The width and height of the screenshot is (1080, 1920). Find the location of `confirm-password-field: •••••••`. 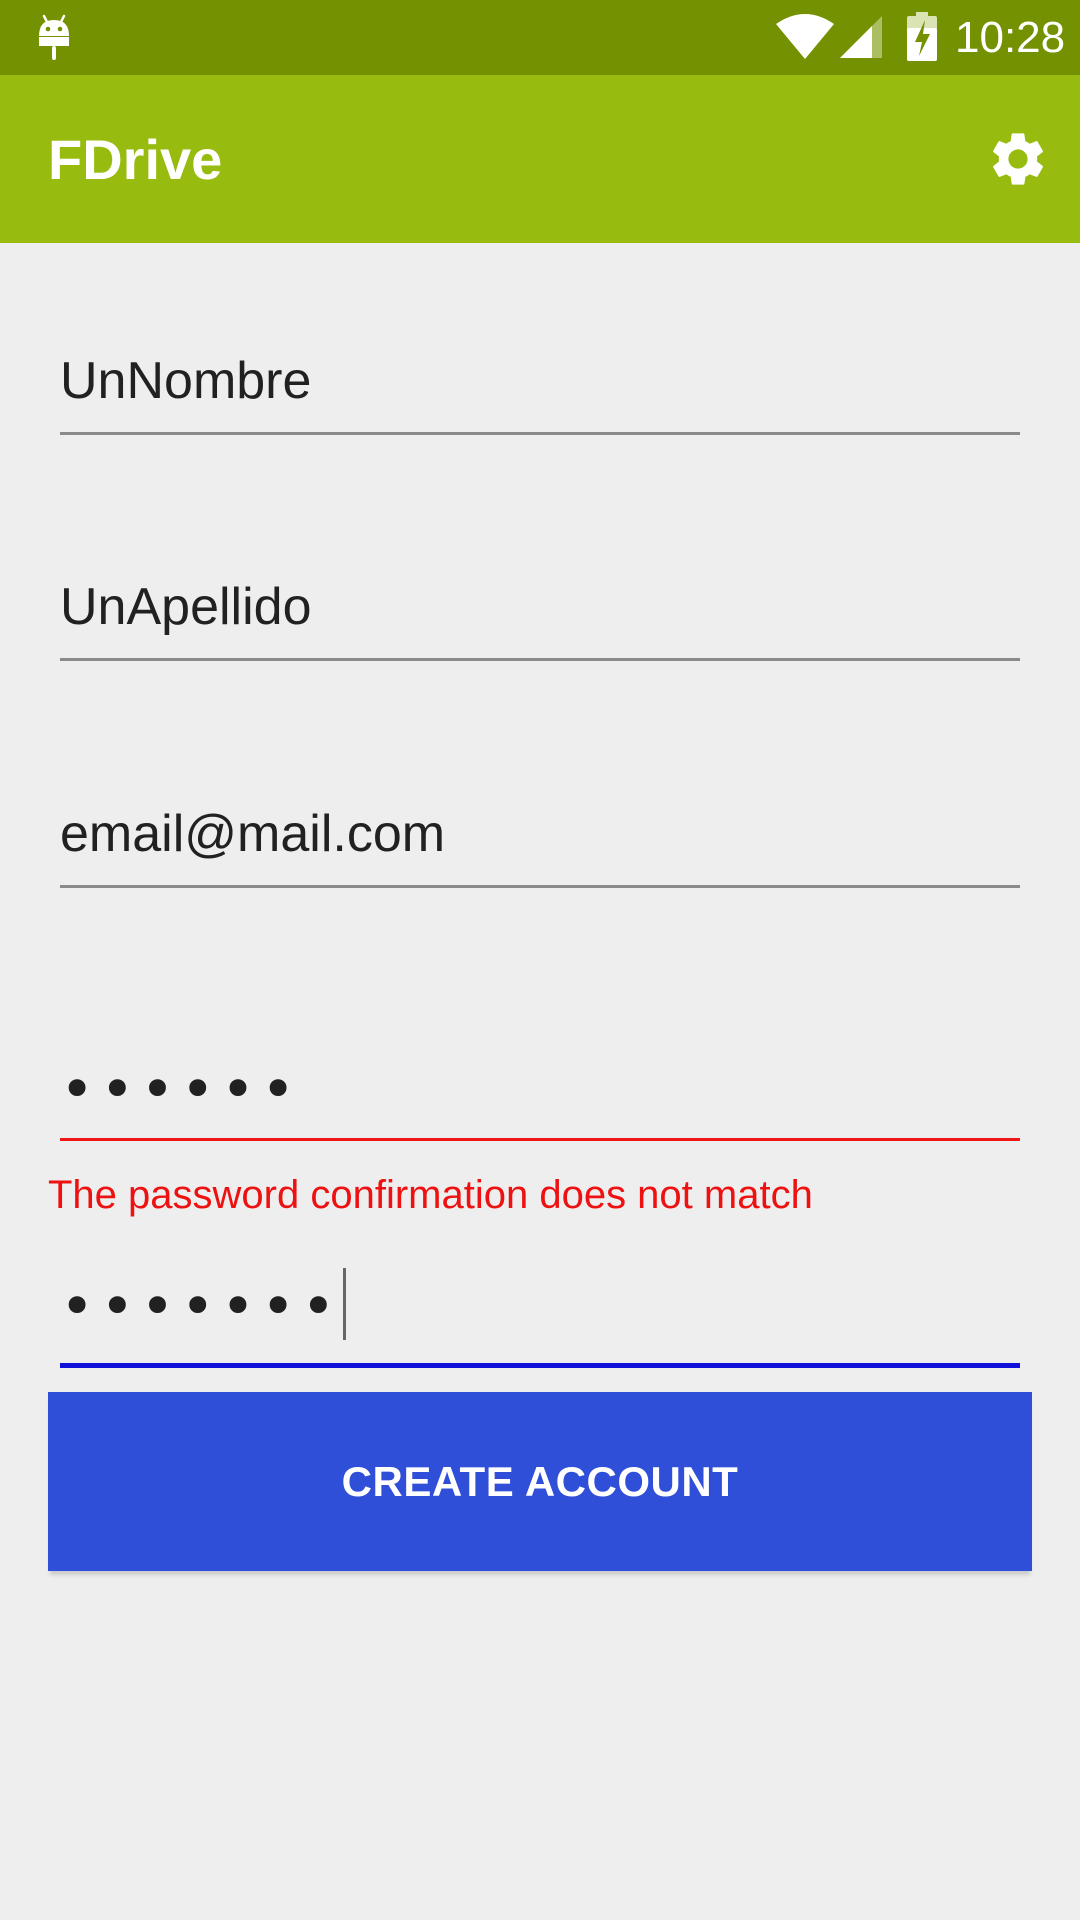

confirm-password-field: ••••••• is located at coordinates (540, 1318).